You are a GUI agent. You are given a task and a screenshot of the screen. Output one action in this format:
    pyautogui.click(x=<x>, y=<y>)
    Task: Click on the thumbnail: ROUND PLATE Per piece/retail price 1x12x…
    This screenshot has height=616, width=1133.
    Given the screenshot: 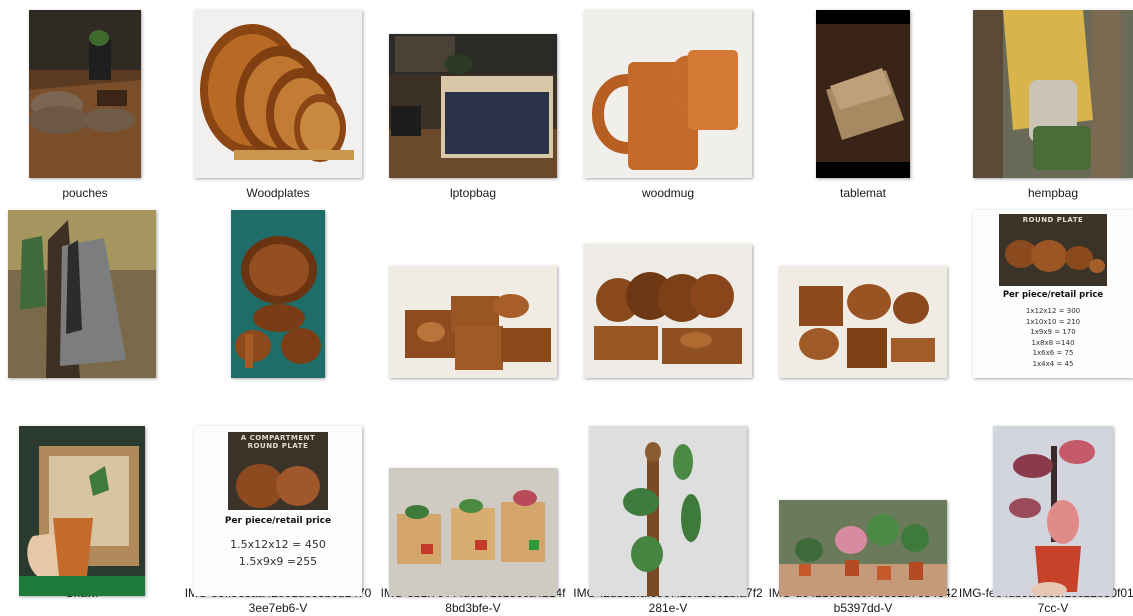 What is the action you would take?
    pyautogui.click(x=1053, y=294)
    